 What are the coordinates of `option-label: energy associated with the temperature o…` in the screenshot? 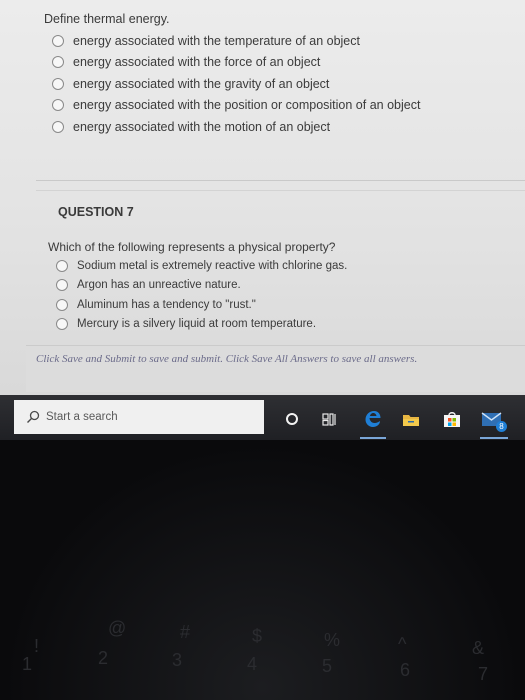 It's located at (216, 40).